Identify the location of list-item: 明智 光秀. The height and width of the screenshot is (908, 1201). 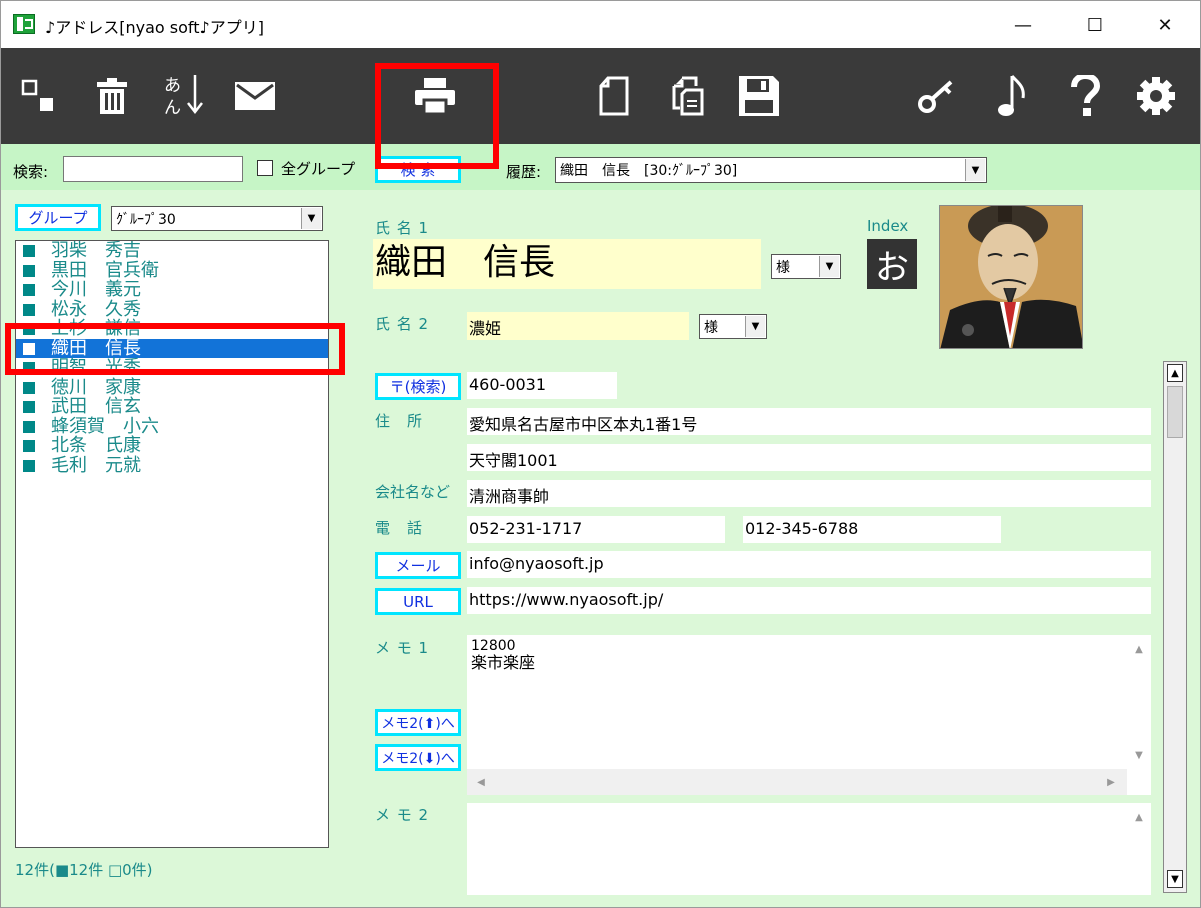
(172, 368).